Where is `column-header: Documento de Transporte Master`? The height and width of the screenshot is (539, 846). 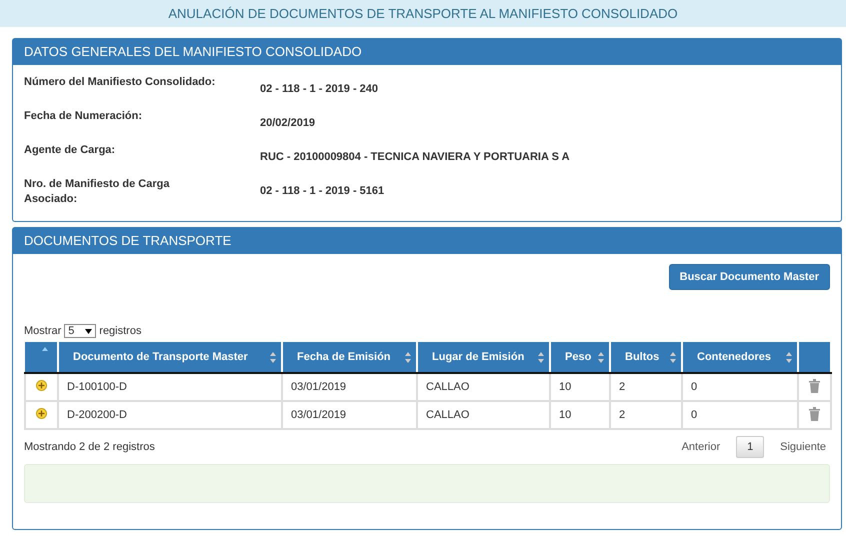 column-header: Documento de Transporte Master is located at coordinates (170, 357).